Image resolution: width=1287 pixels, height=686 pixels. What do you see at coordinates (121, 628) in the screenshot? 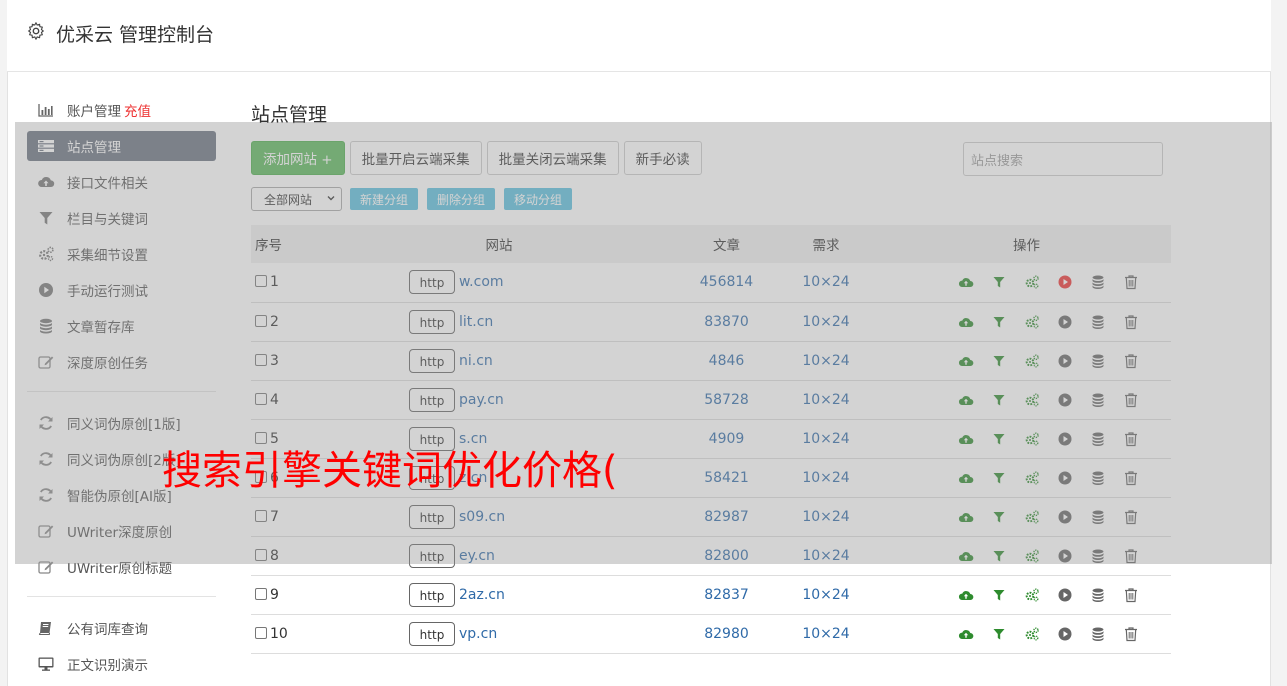
I see `sidebar-item-group3-0: 公有词库查询` at bounding box center [121, 628].